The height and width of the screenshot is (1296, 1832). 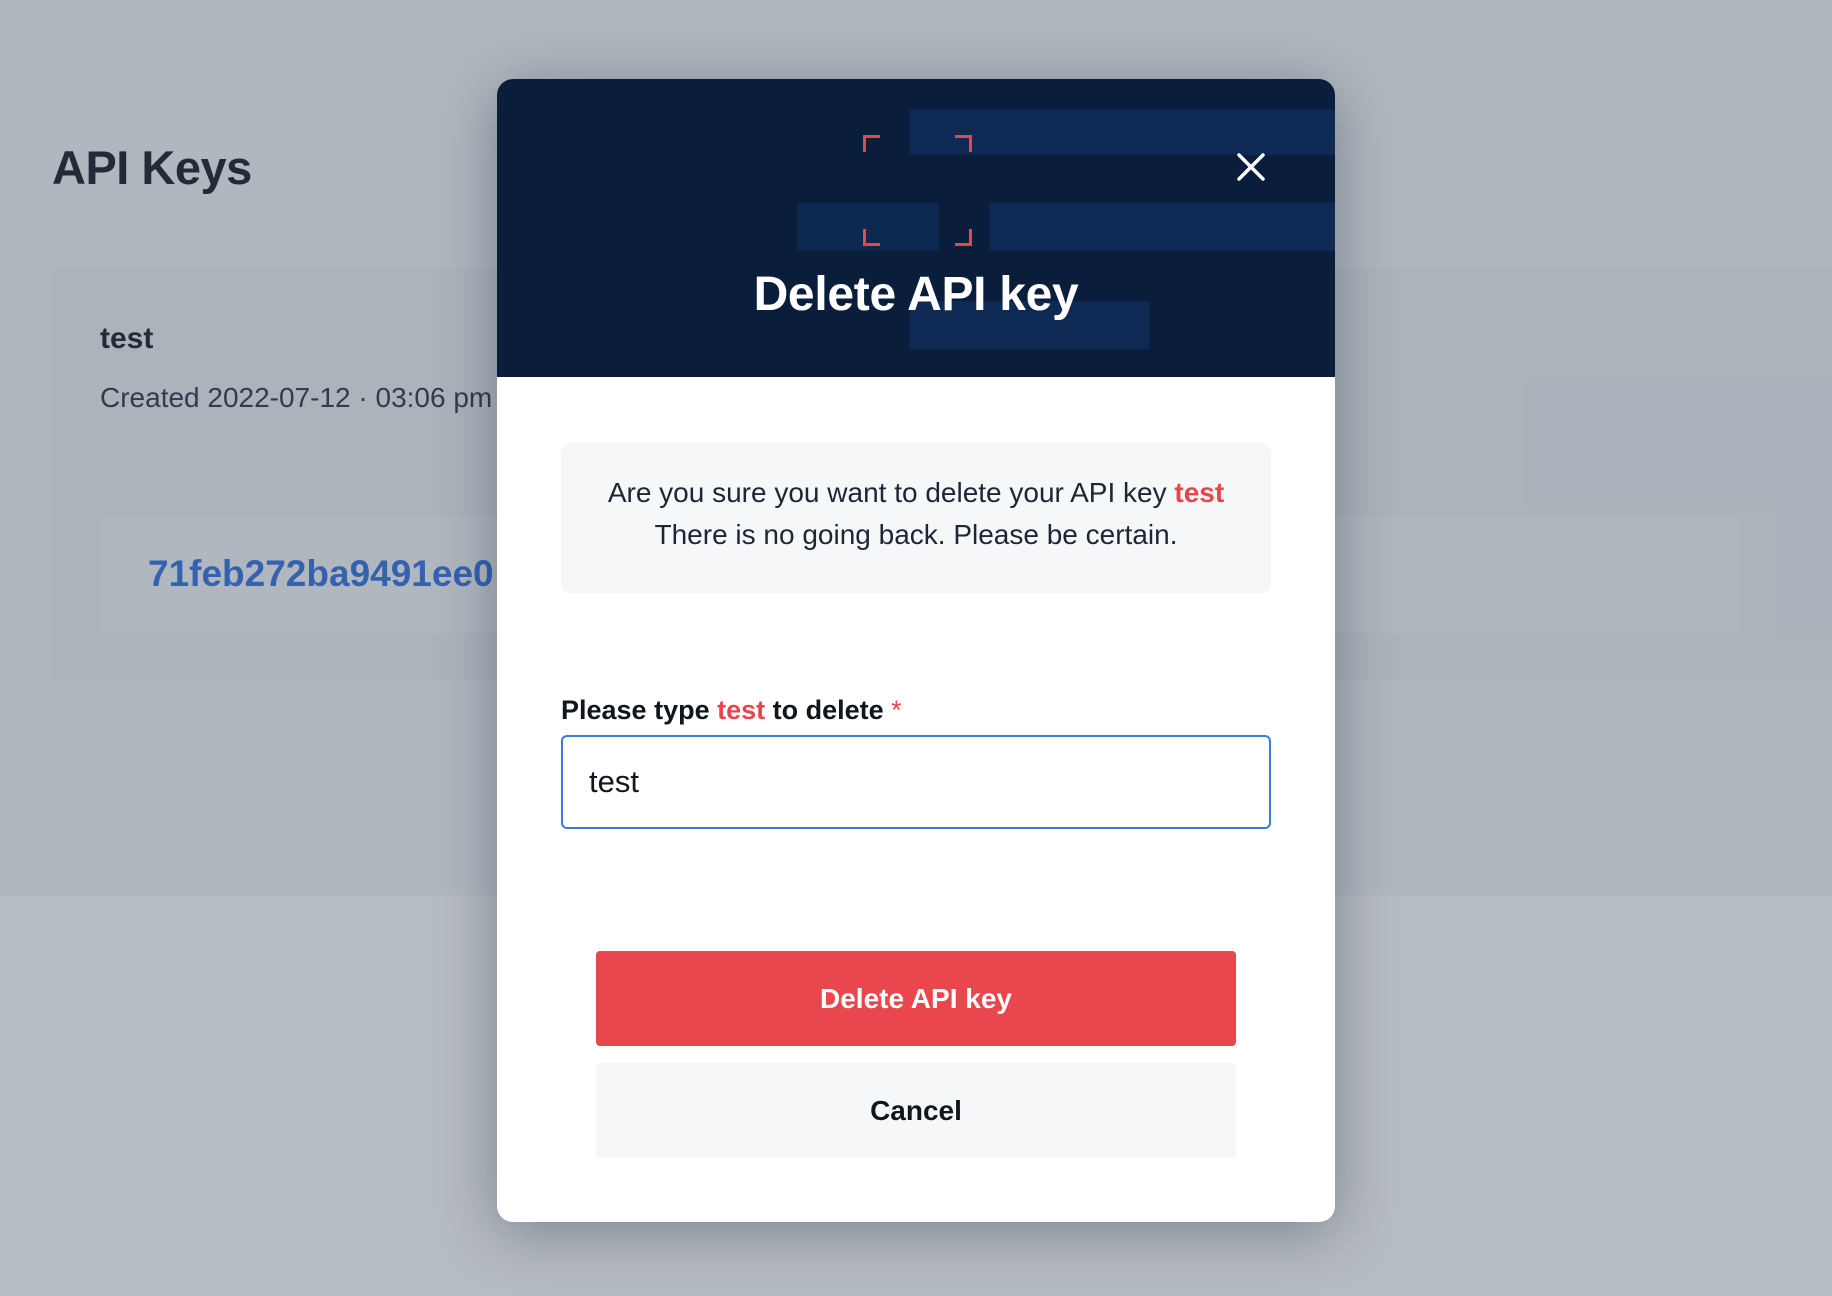 I want to click on dialog-title: Delete API key, so click(x=916, y=294).